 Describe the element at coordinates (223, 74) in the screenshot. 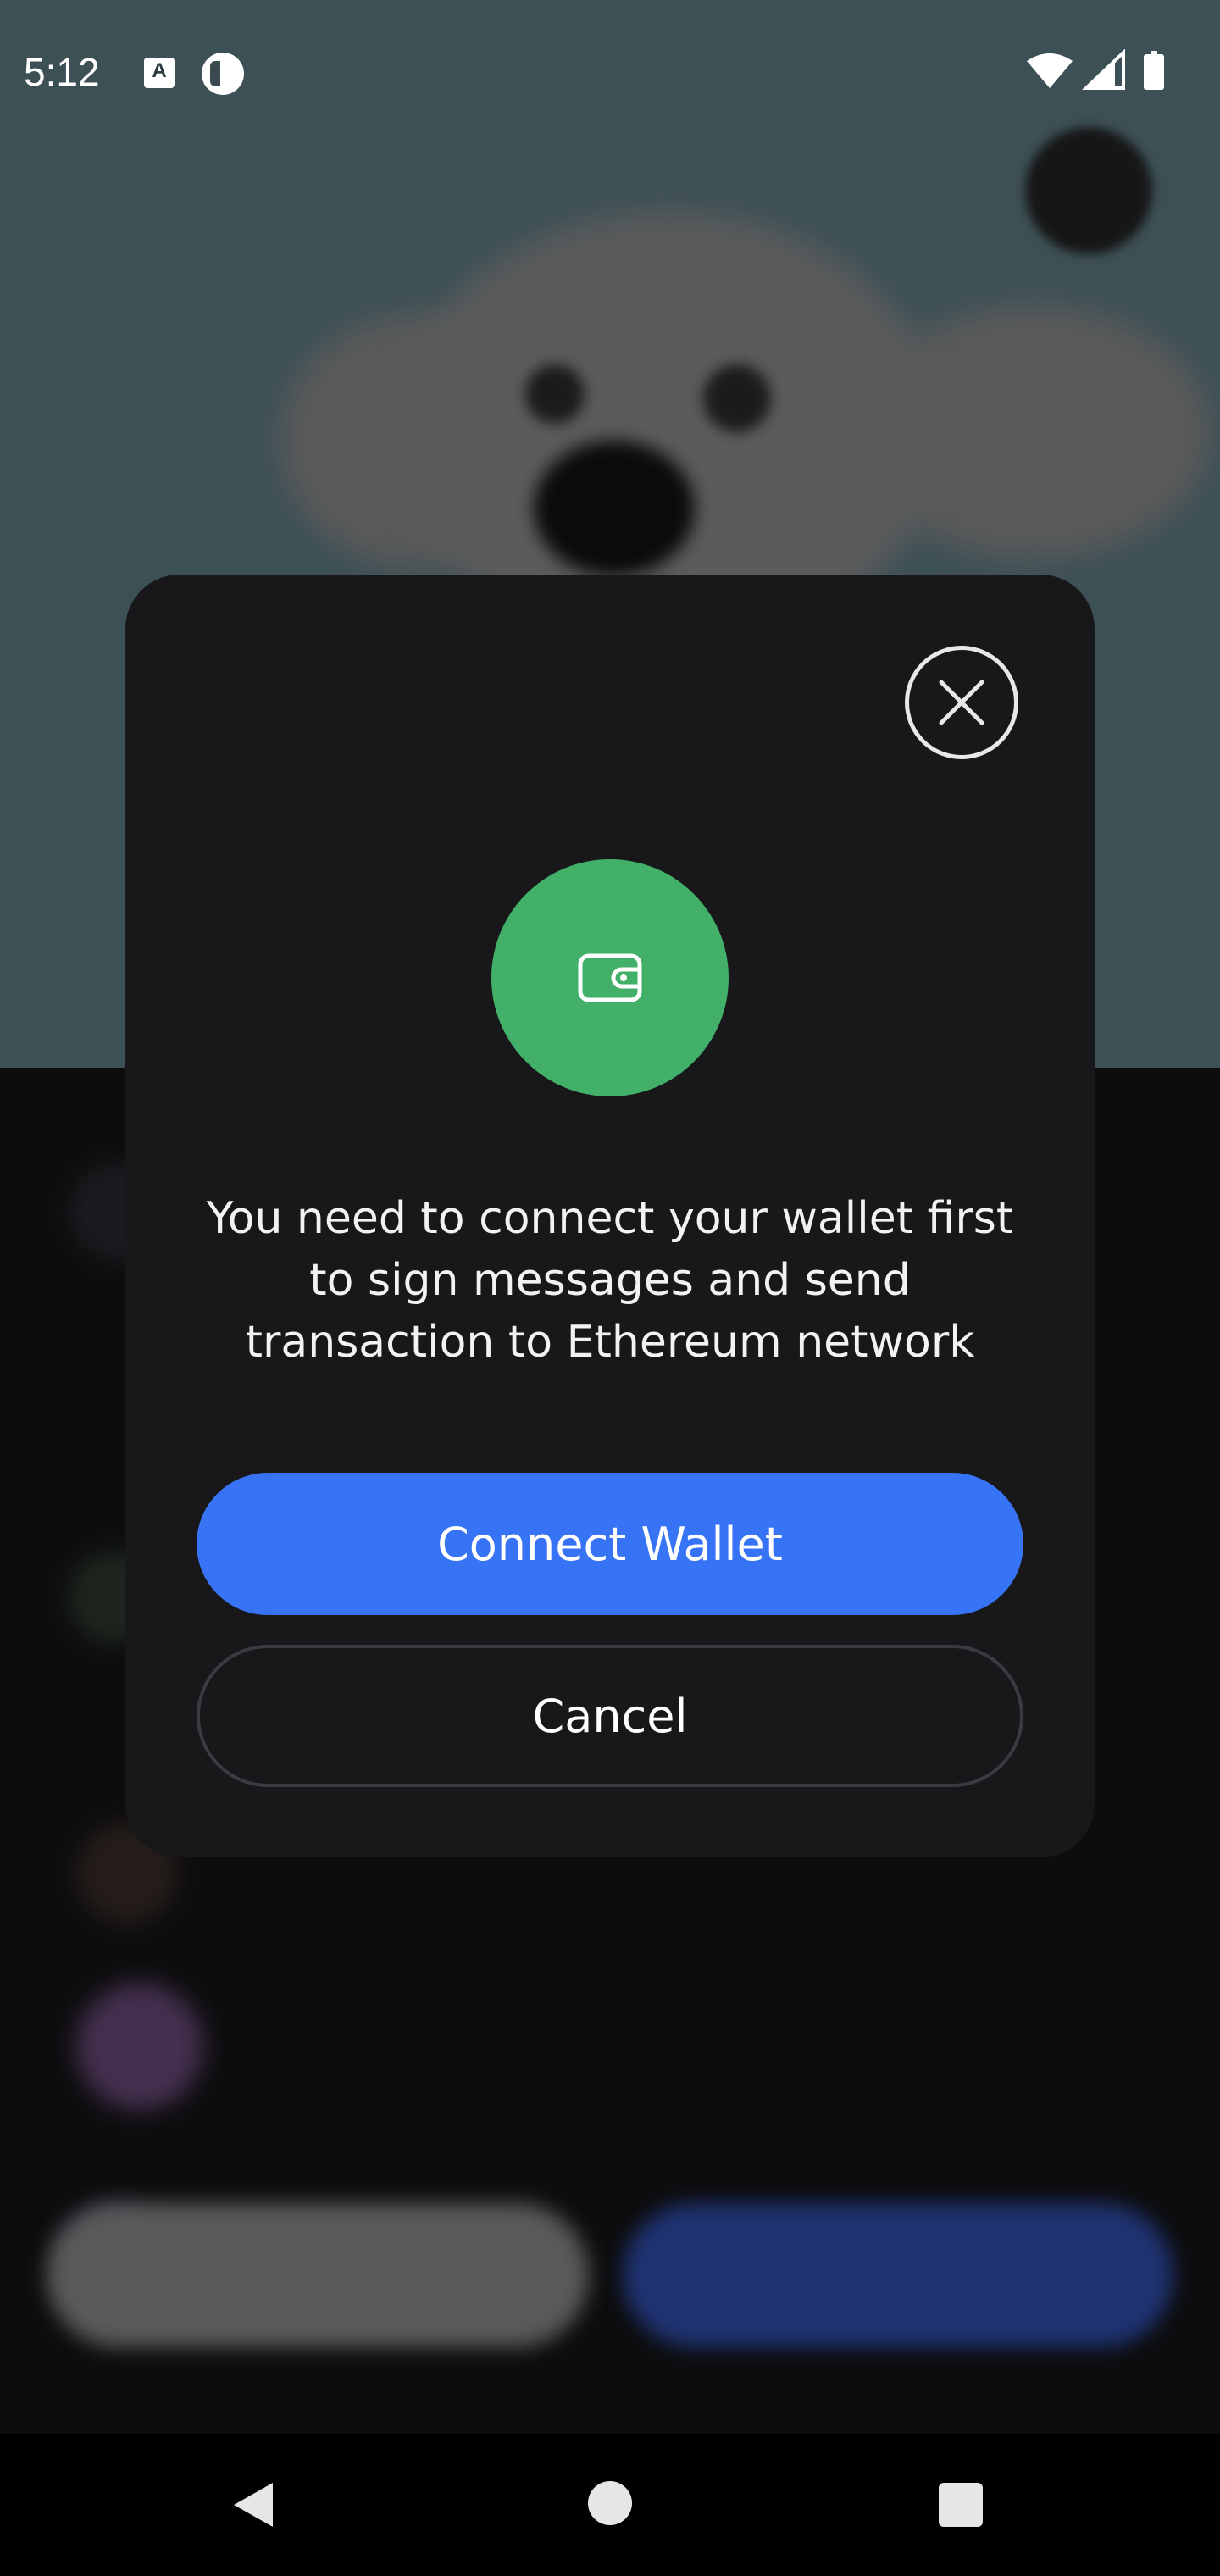

I see `app-notification-icon` at that location.